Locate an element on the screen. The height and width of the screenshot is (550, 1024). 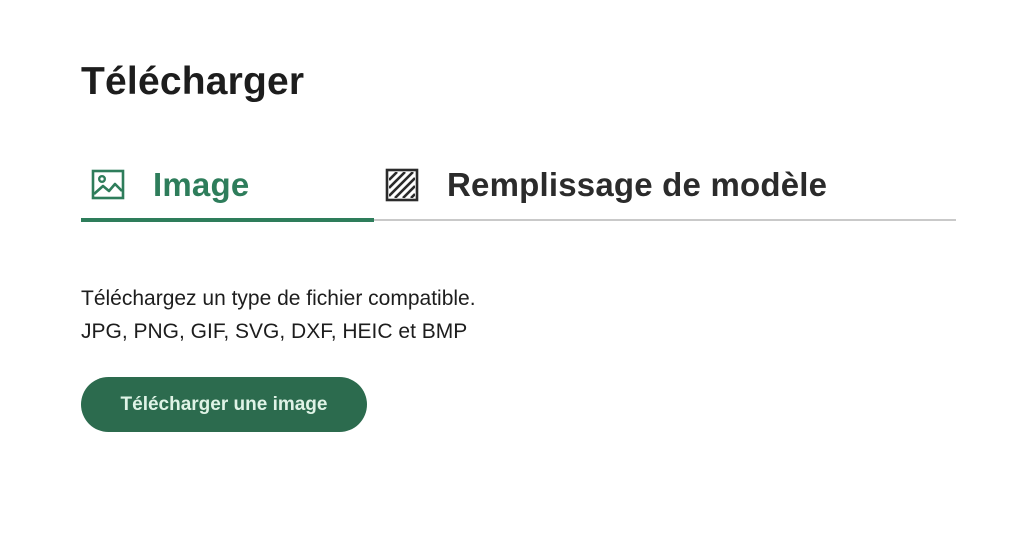
tab-pattern-fill: Remplissage de modèle is located at coordinates (670, 185).